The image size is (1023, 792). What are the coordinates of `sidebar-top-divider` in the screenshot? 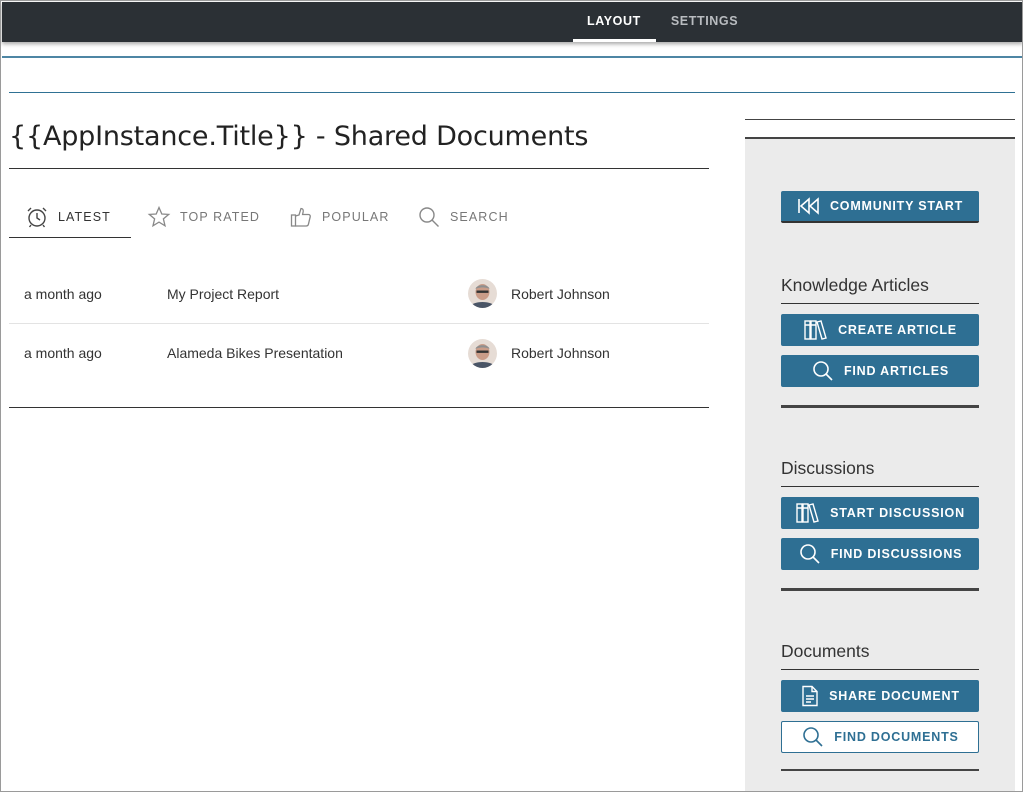 It's located at (880, 119).